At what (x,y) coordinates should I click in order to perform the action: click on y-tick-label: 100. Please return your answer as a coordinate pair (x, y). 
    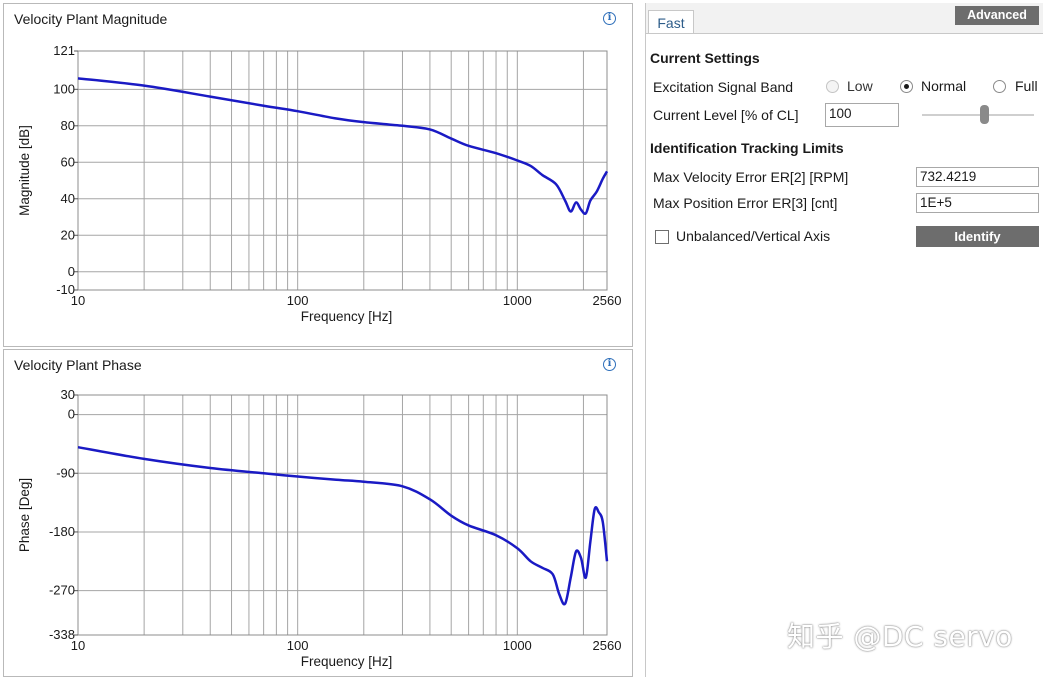
    Looking at the image, I should click on (64, 88).